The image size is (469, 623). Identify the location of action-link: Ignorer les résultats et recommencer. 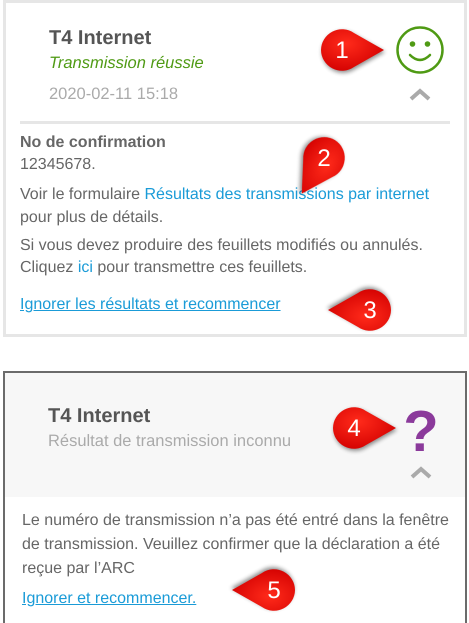
(150, 305).